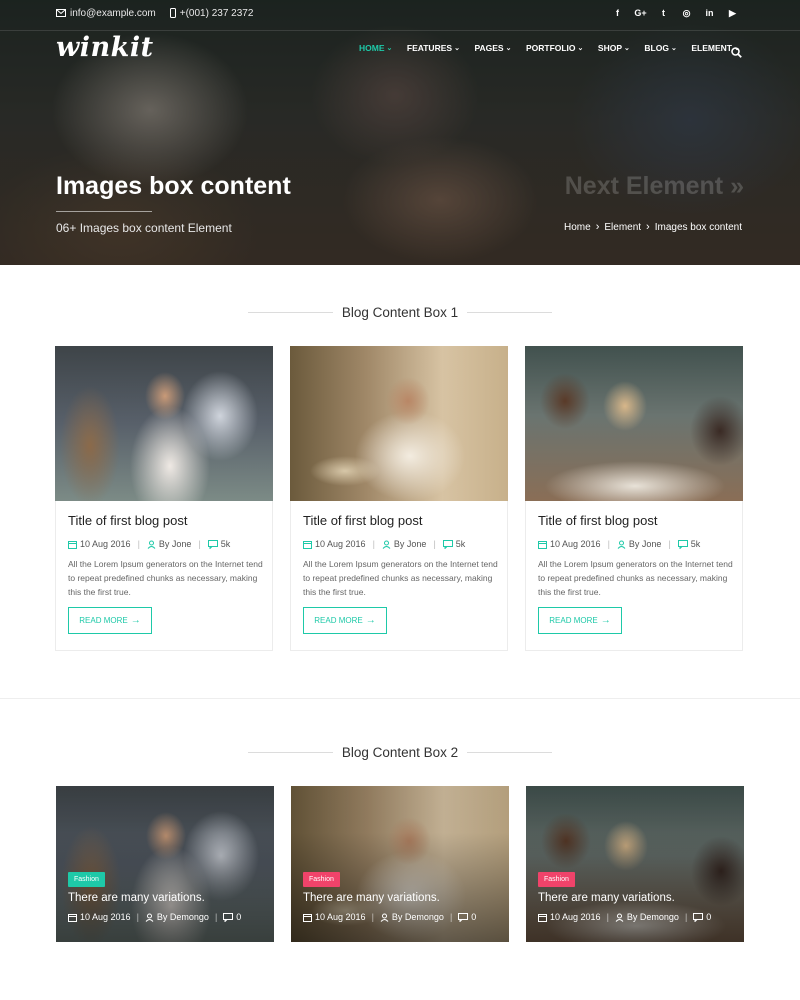 Image resolution: width=800 pixels, height=1000 pixels. What do you see at coordinates (173, 186) in the screenshot?
I see `page-title: Images box content` at bounding box center [173, 186].